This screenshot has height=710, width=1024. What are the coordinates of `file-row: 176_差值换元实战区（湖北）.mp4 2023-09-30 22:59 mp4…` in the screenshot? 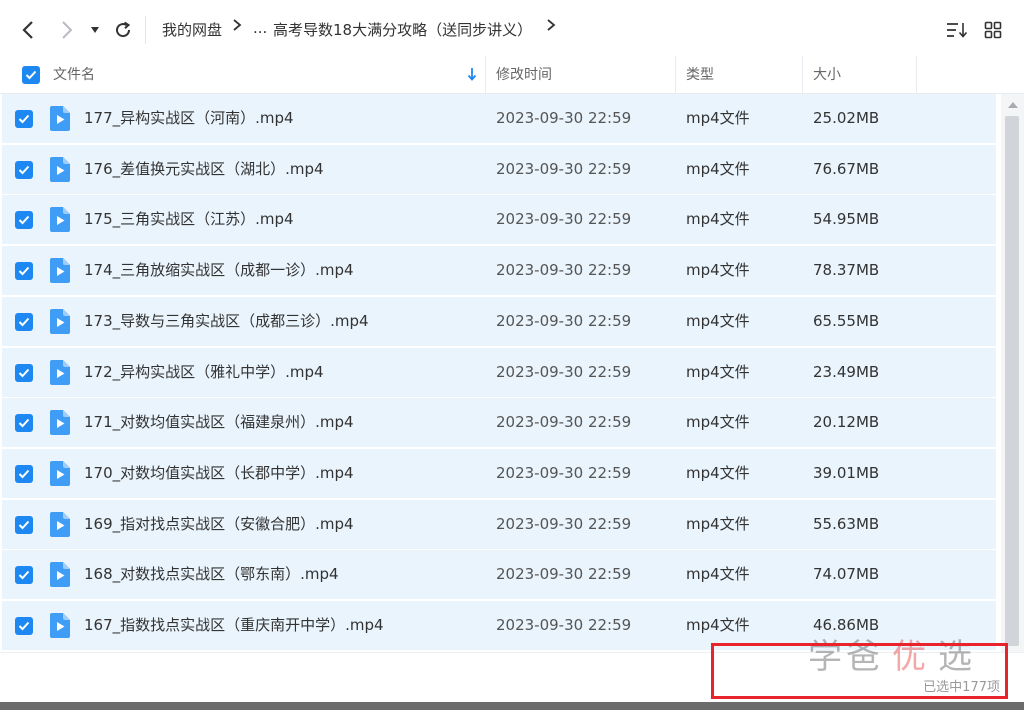 It's located at (499, 169).